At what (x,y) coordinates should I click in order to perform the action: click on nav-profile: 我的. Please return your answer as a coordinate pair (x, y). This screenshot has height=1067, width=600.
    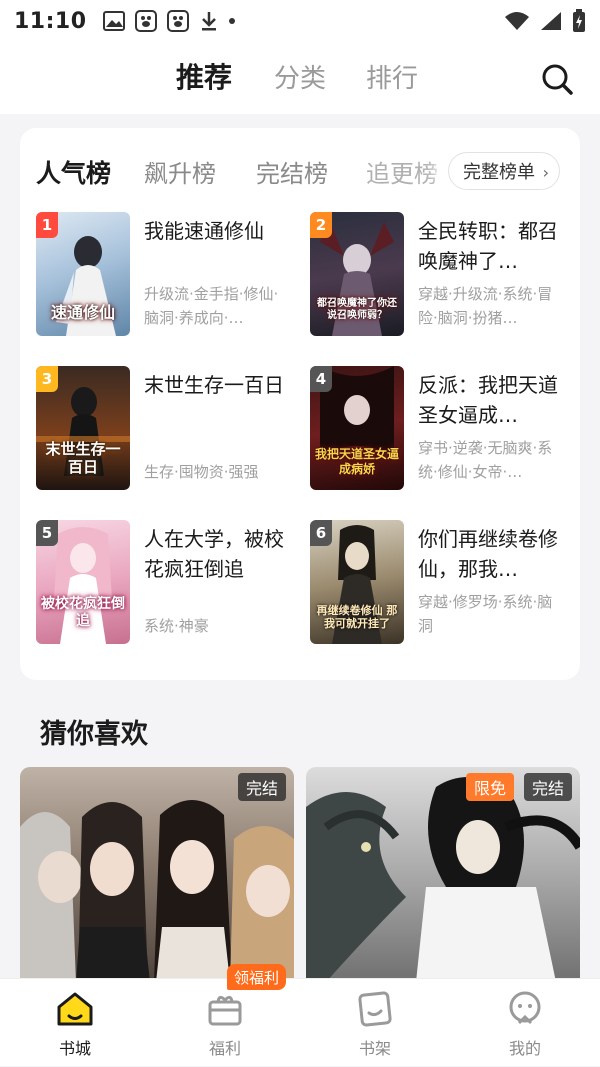
    Looking at the image, I should click on (525, 1023).